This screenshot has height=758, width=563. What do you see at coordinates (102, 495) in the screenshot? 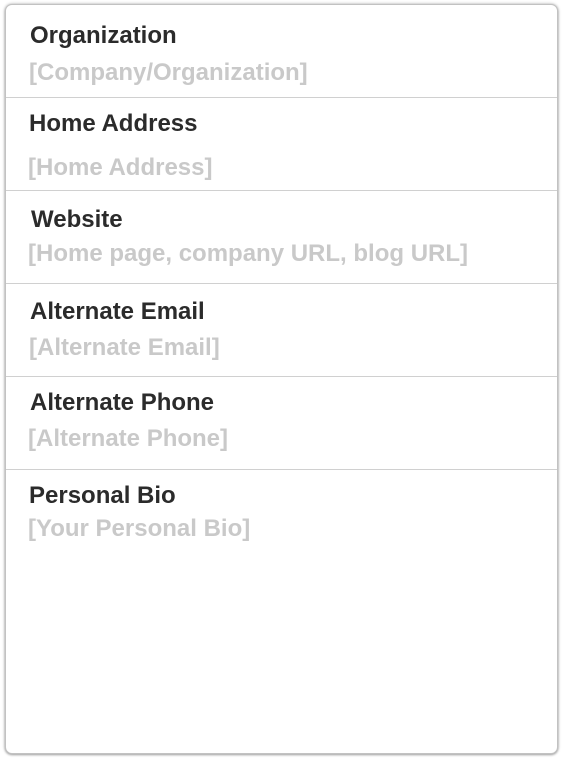
I see `personal-bio-label: Personal Bio` at bounding box center [102, 495].